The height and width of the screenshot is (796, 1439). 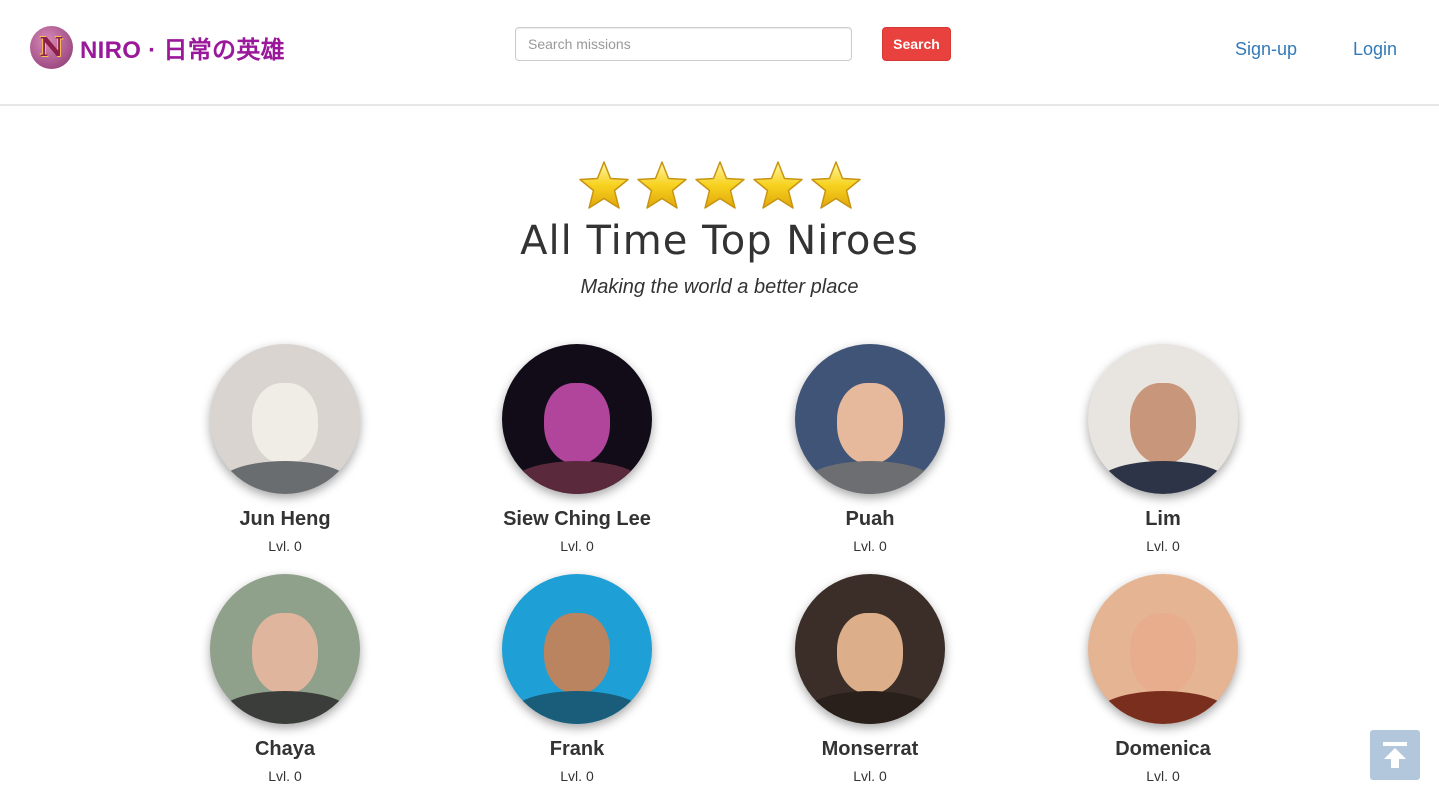 I want to click on rating-stars, so click(x=719, y=188).